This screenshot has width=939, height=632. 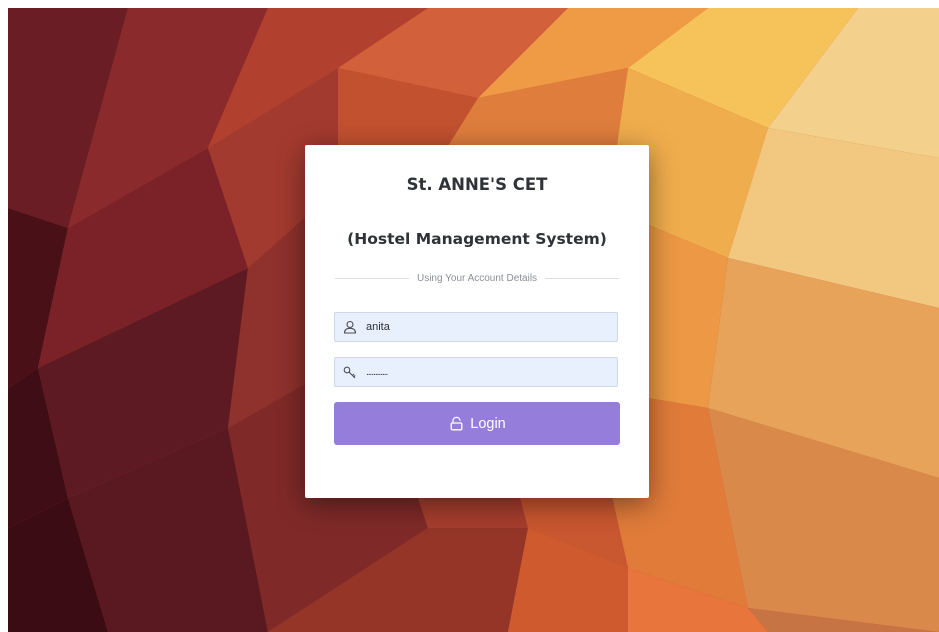 What do you see at coordinates (477, 184) in the screenshot?
I see `page-title: St. ANNE'S CET` at bounding box center [477, 184].